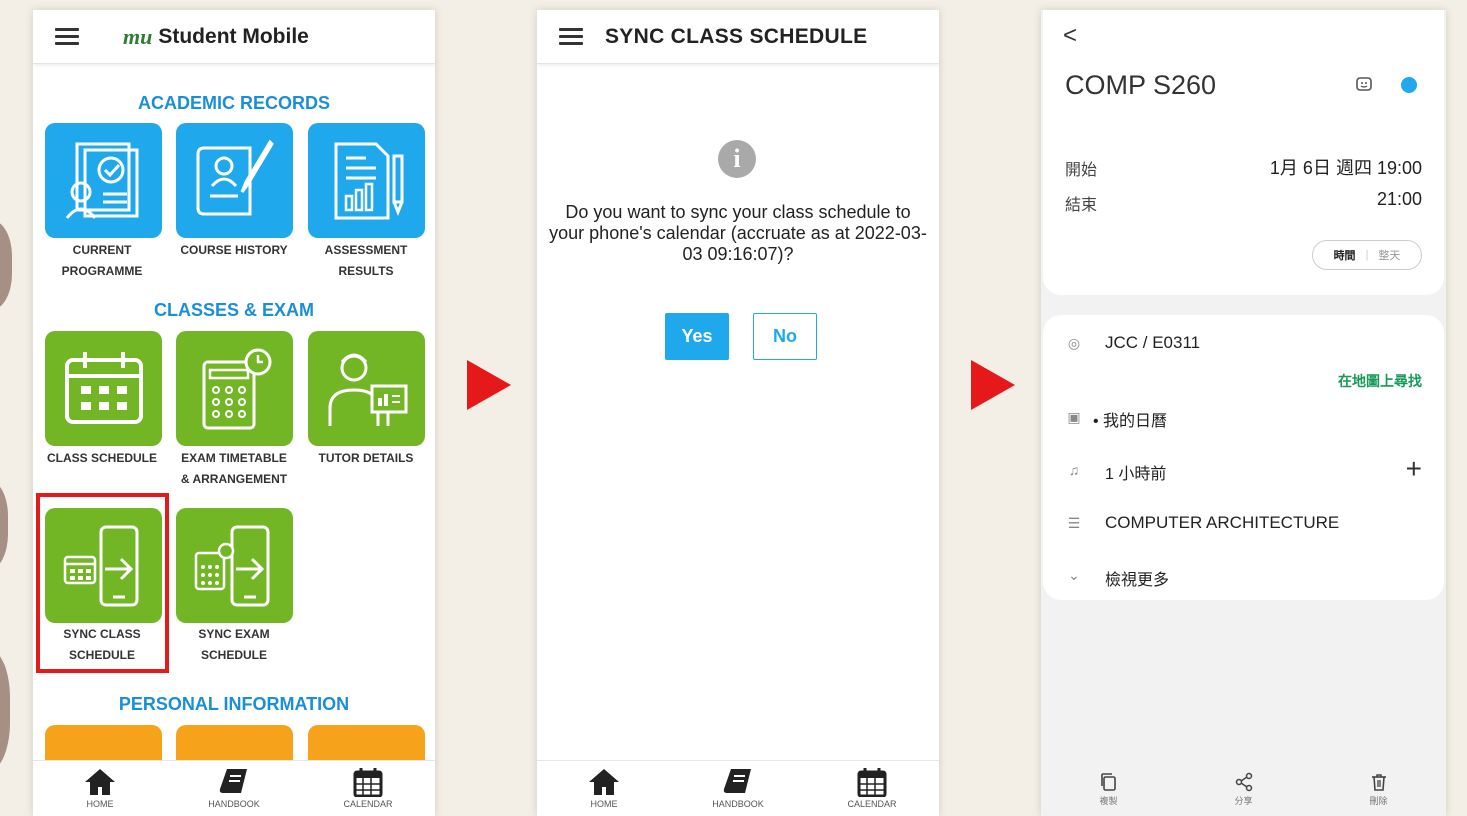  I want to click on exam-timetable-label: EXAM TIMETABLE & ARRANGEMENT, so click(234, 468).